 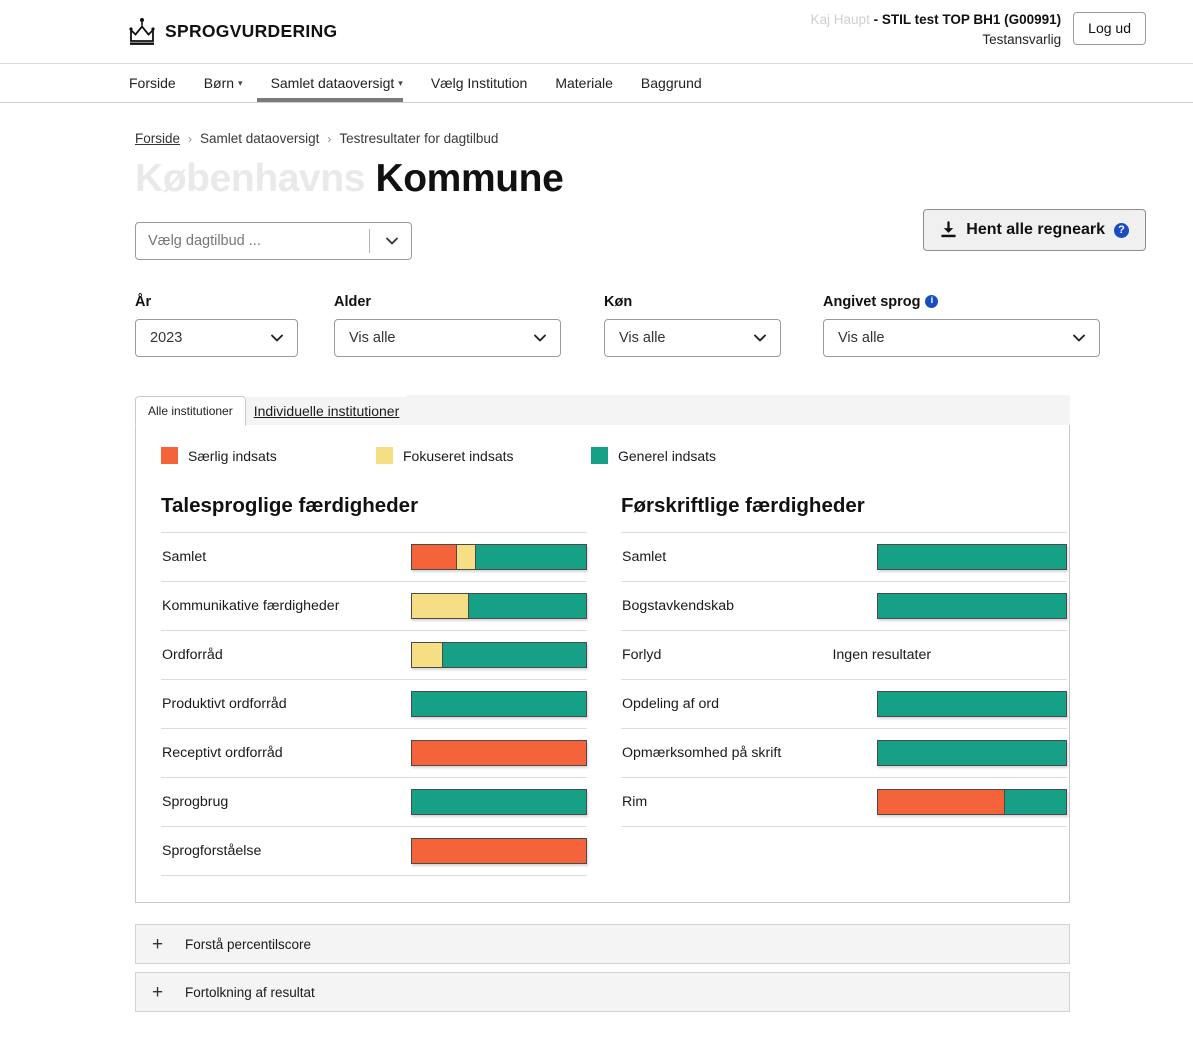 I want to click on legend-swatch-fokuseret, so click(x=384, y=456).